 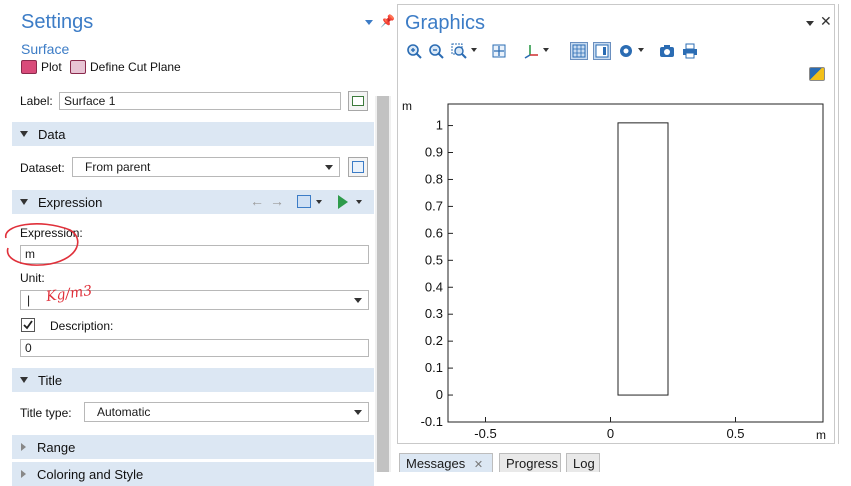 I want to click on tab-messages: Messages ✕, so click(x=446, y=462).